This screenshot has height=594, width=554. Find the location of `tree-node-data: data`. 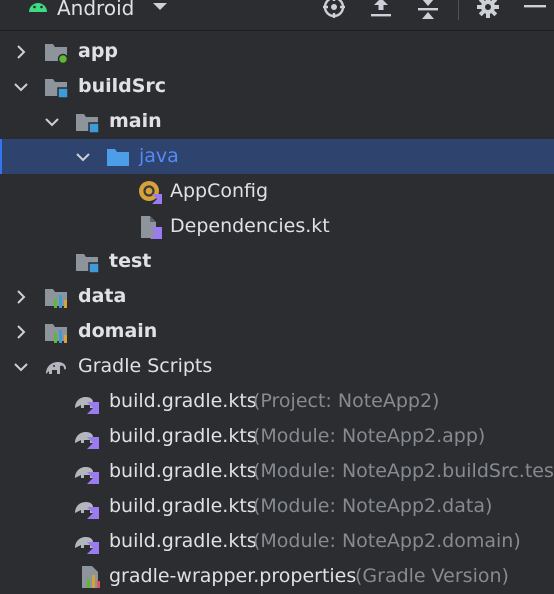

tree-node-data: data is located at coordinates (277, 296).